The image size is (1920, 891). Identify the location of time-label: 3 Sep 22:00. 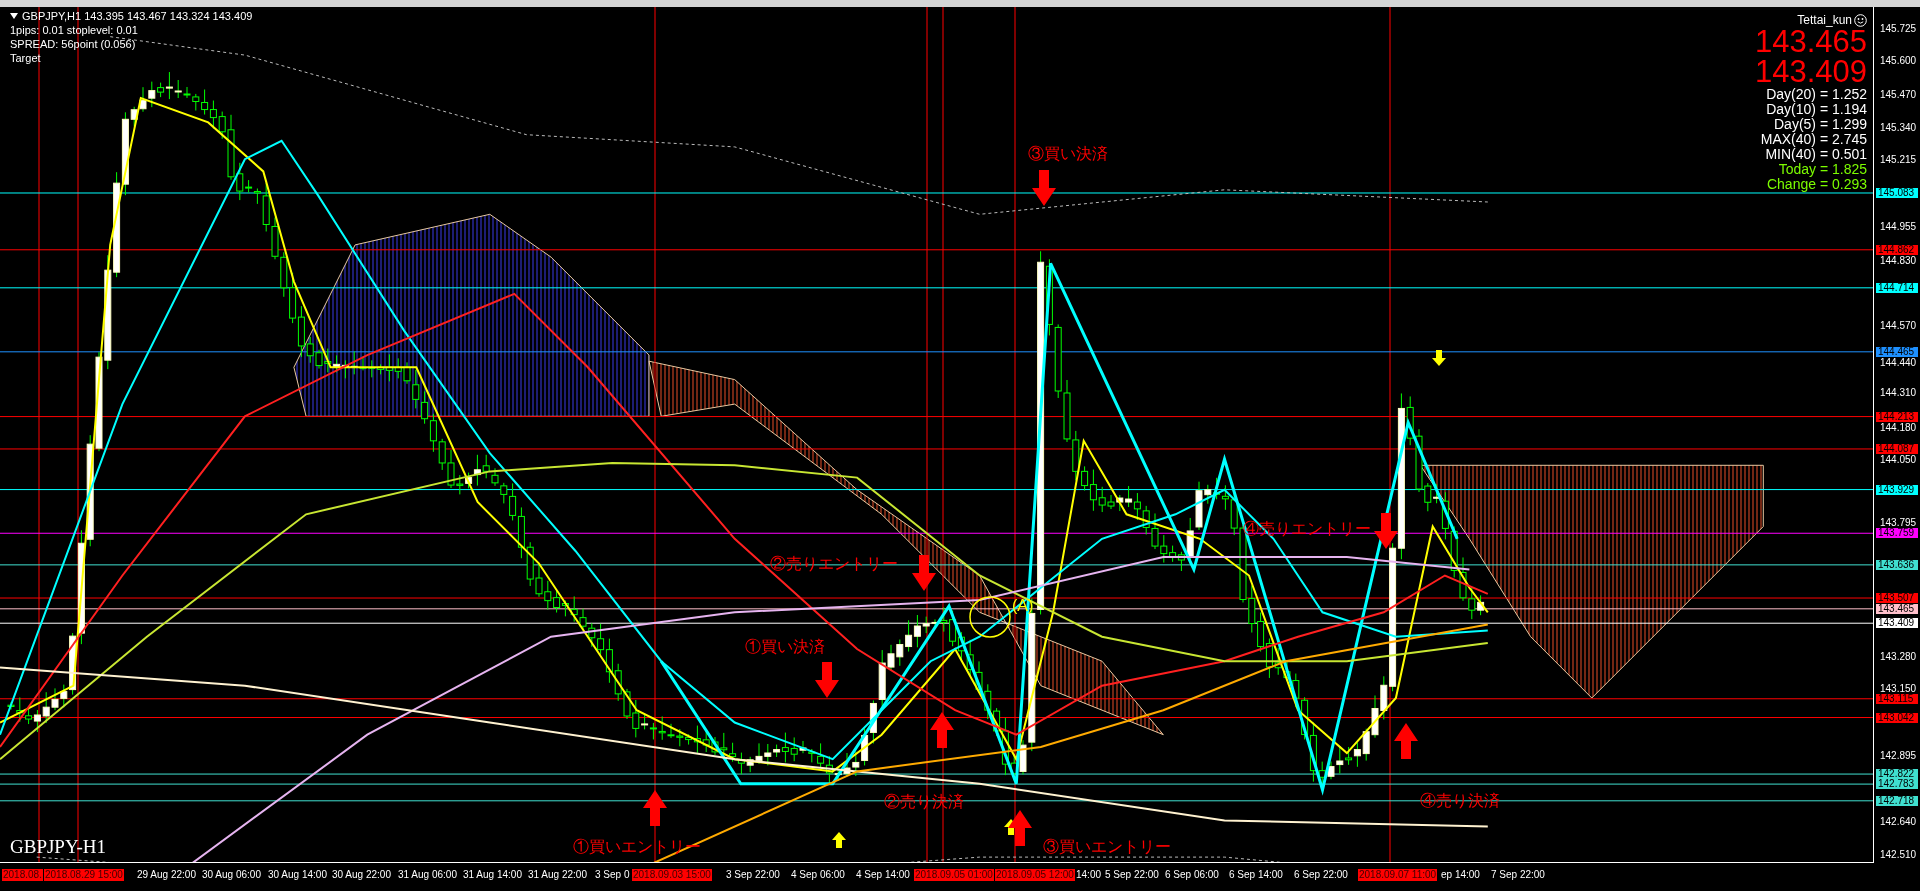
(753, 875).